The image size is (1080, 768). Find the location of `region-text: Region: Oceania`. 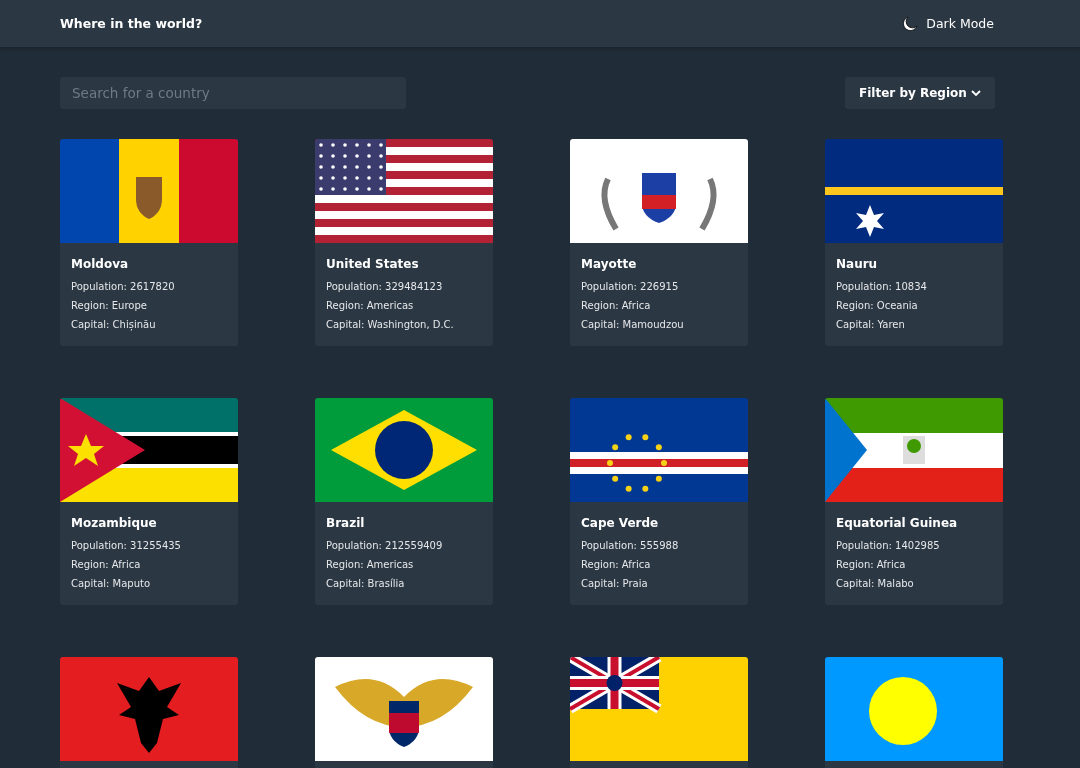

region-text: Region: Oceania is located at coordinates (877, 306).